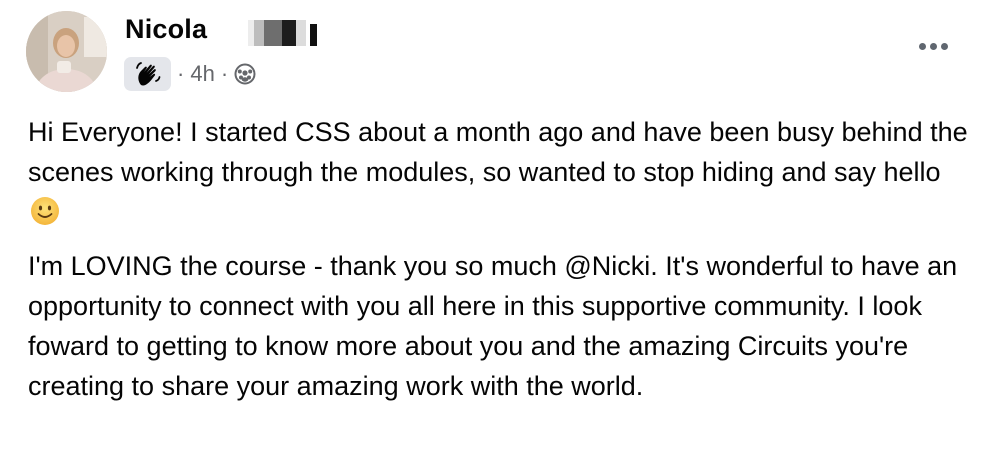 The width and height of the screenshot is (990, 462). I want to click on member-badge, so click(147, 74).